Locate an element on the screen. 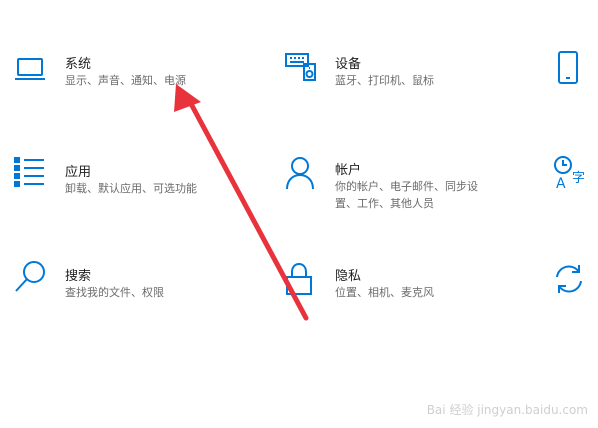 The image size is (598, 428). tile-privacy: 隐私 位置、相机、麦克风 is located at coordinates (394, 282).